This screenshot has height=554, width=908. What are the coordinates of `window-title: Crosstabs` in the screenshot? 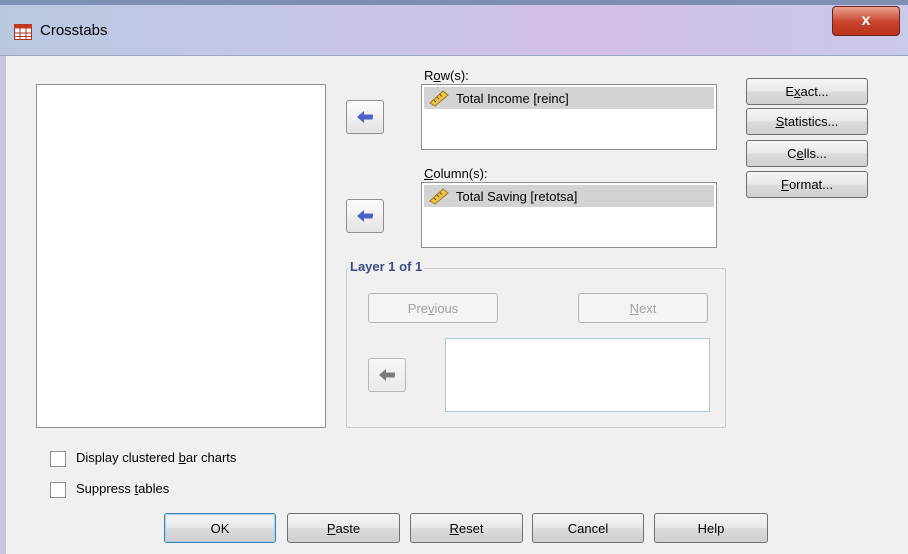 It's located at (74, 30).